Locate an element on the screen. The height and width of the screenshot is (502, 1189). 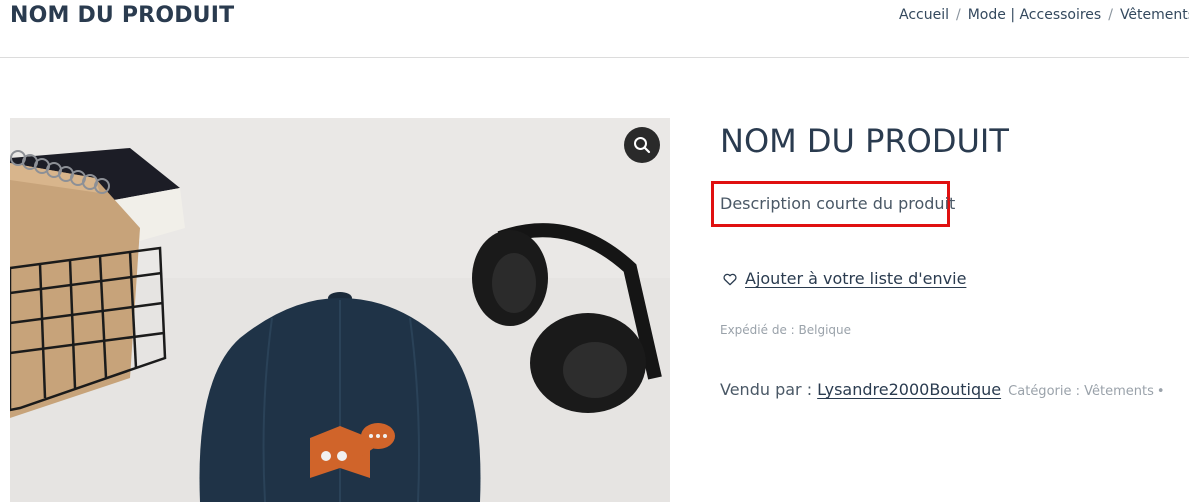
search-icon is located at coordinates (642, 145).